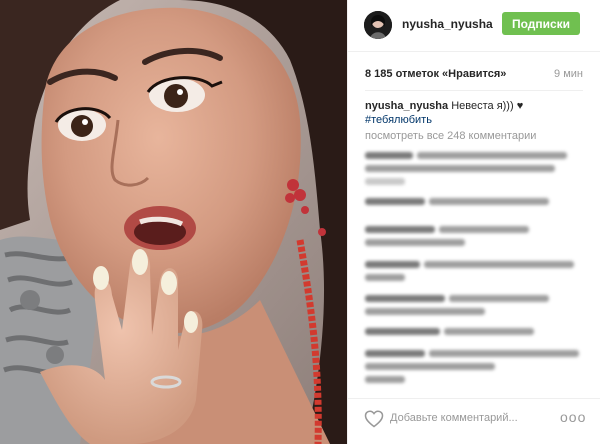 The width and height of the screenshot is (600, 444). I want to click on post-header: nyusha_nyusha Подписки, so click(474, 26).